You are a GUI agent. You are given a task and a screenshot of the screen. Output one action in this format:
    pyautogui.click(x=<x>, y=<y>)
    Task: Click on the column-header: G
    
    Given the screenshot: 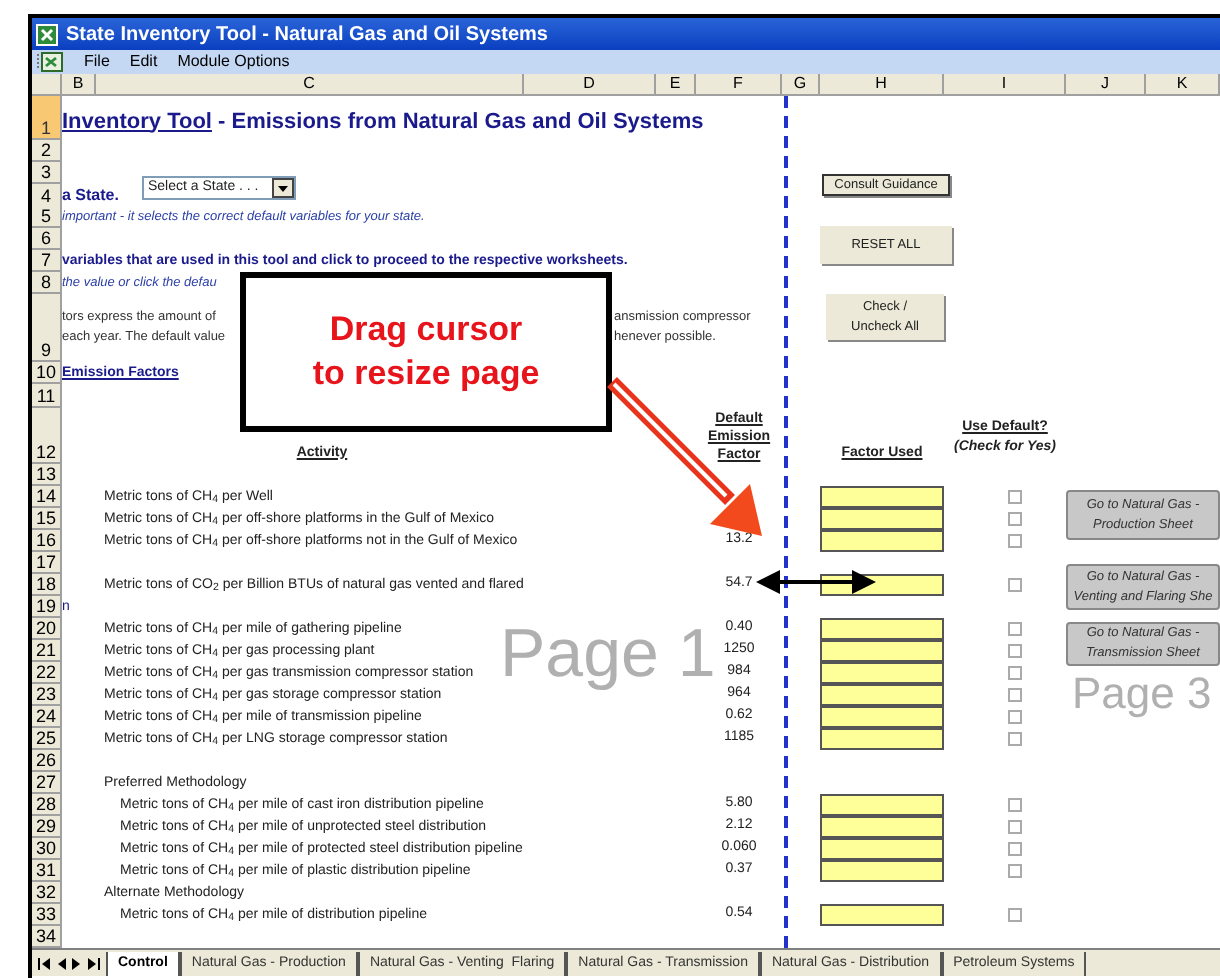 What is the action you would take?
    pyautogui.click(x=801, y=84)
    